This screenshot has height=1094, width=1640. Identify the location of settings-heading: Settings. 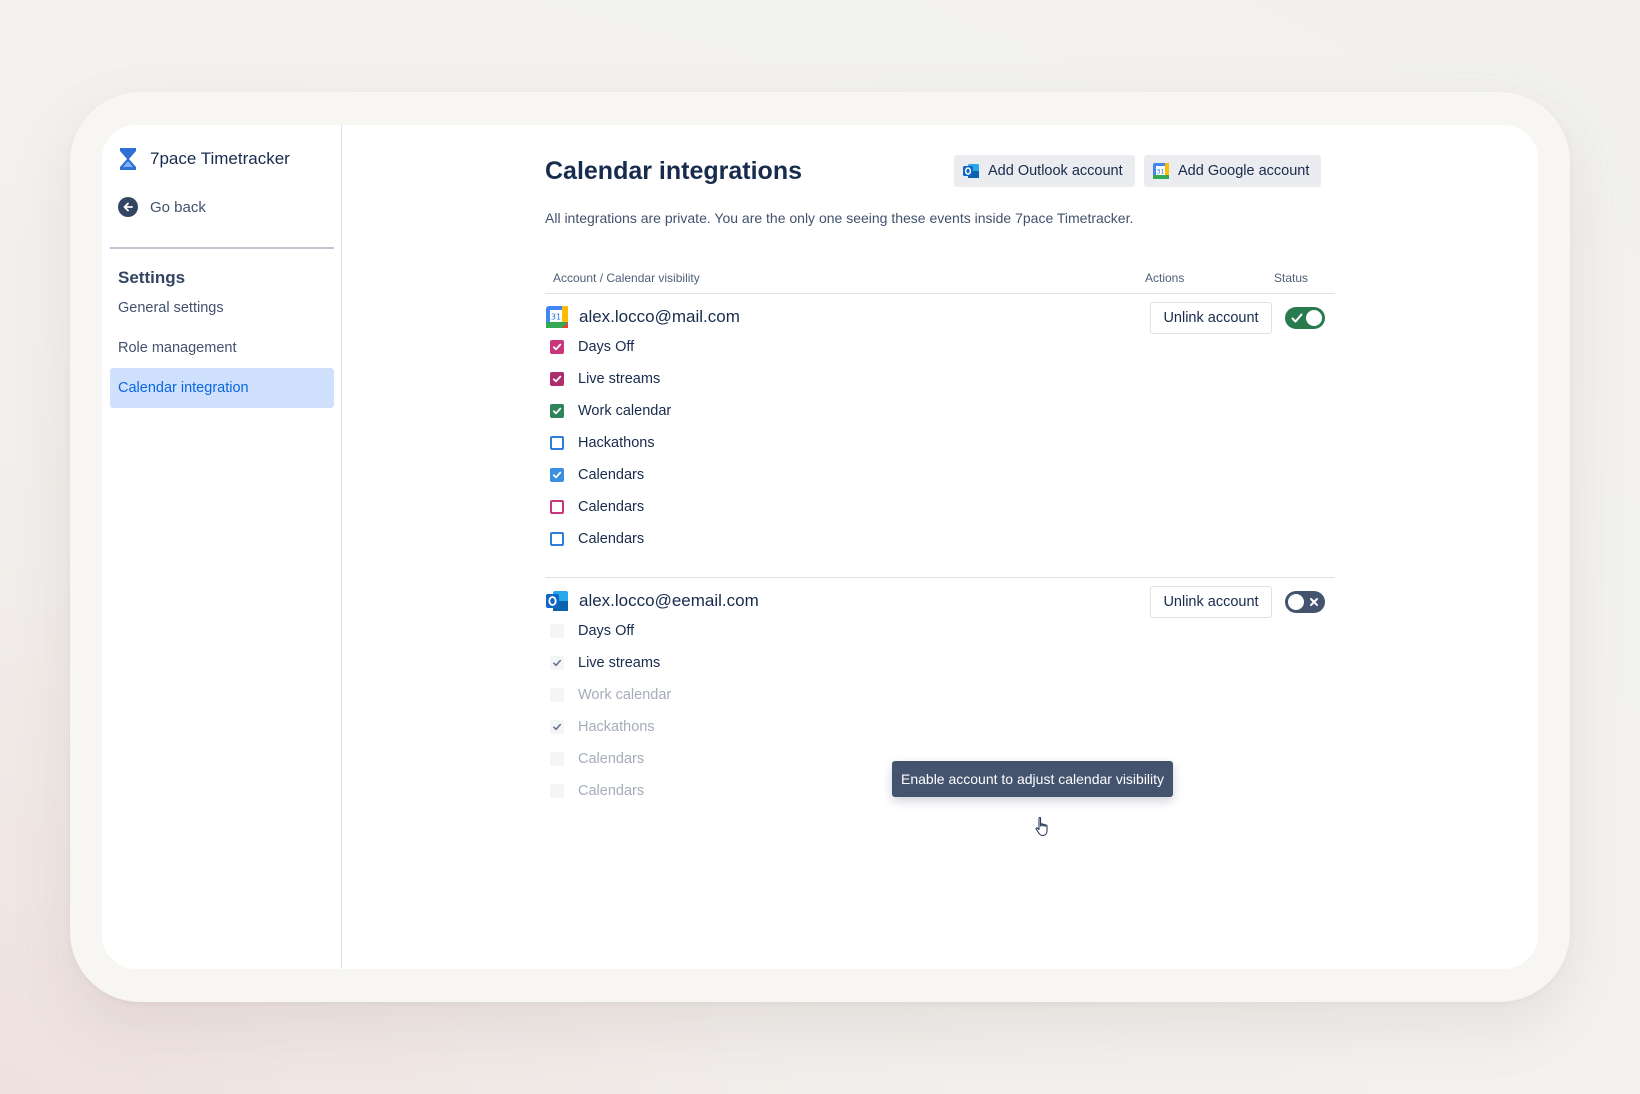
(152, 277).